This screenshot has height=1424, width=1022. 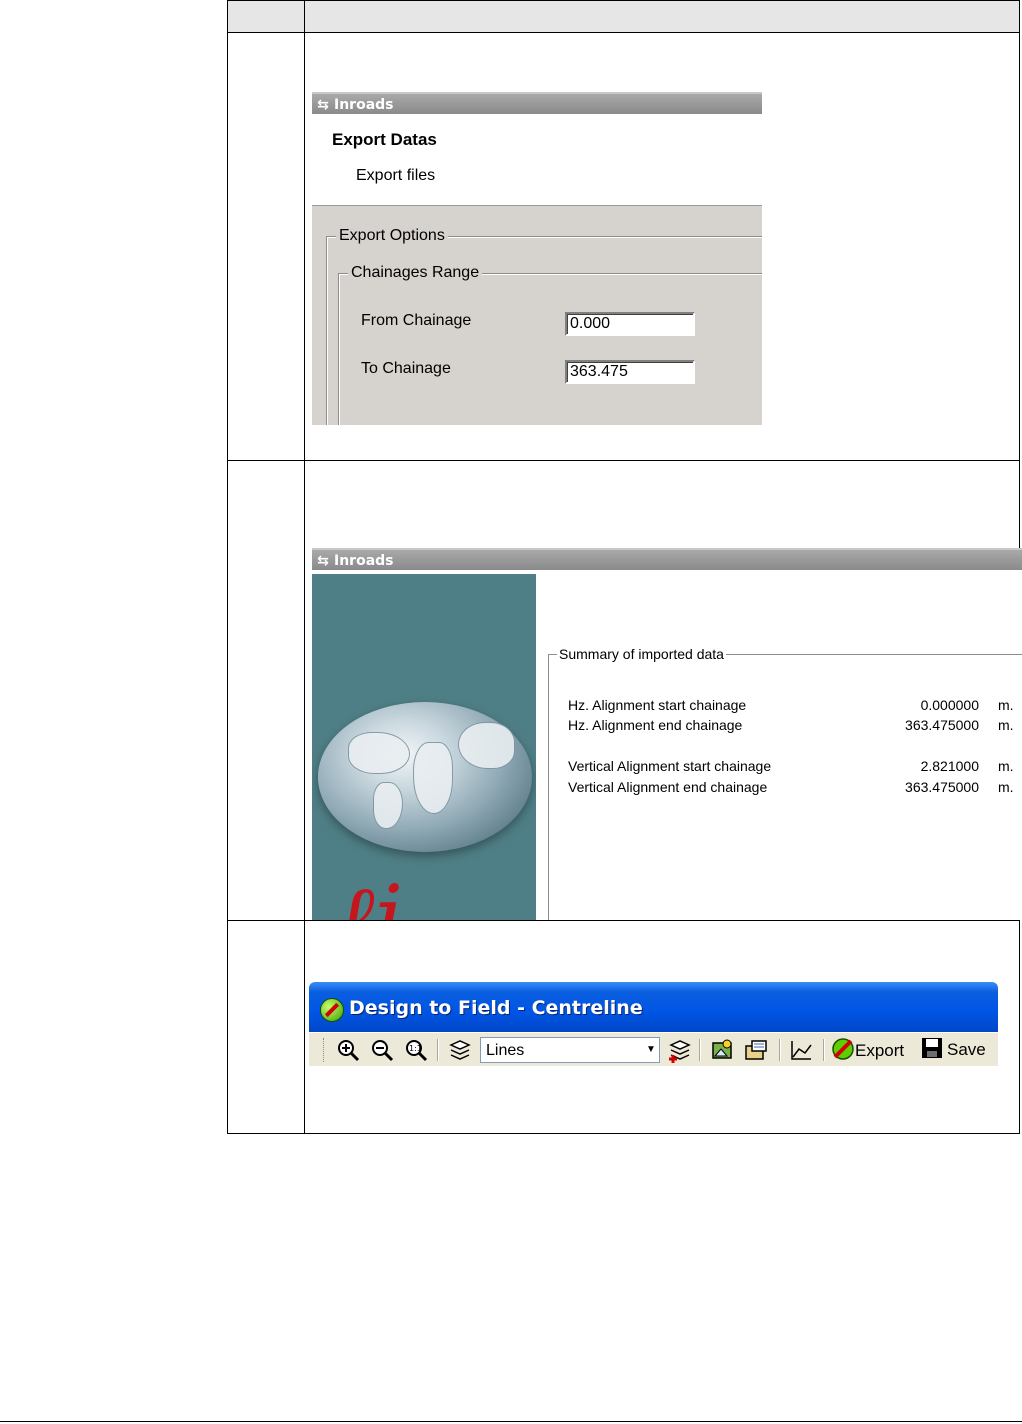 I want to click on layer-select-value: Lines, so click(x=505, y=1050).